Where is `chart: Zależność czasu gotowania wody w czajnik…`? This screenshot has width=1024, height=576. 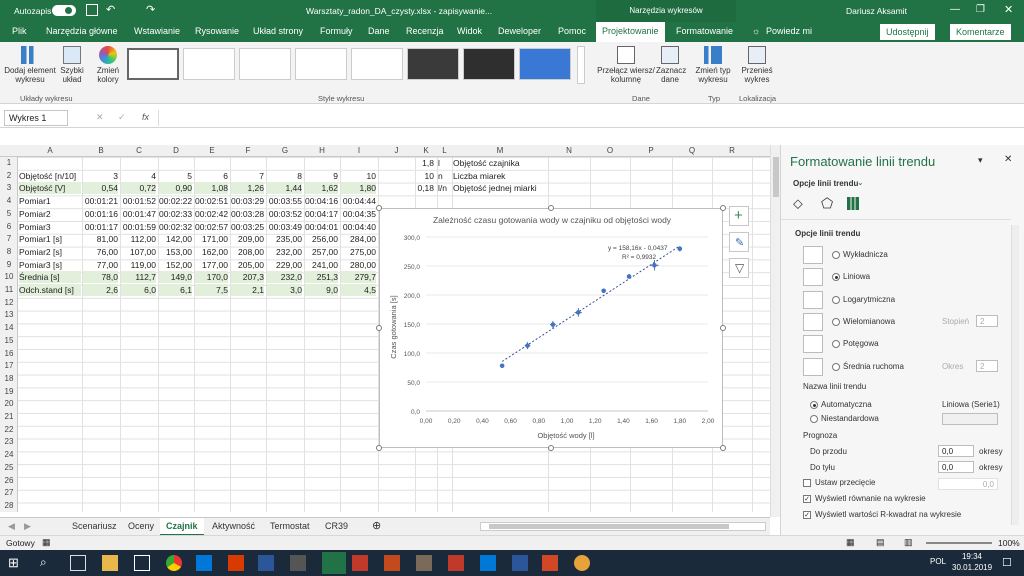
chart: Zależność czasu gotowania wody w czajnik… is located at coordinates (551, 328).